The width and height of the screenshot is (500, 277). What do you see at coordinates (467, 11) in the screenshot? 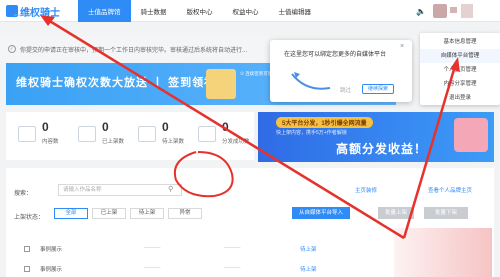
I see `user-name-blurred` at bounding box center [467, 11].